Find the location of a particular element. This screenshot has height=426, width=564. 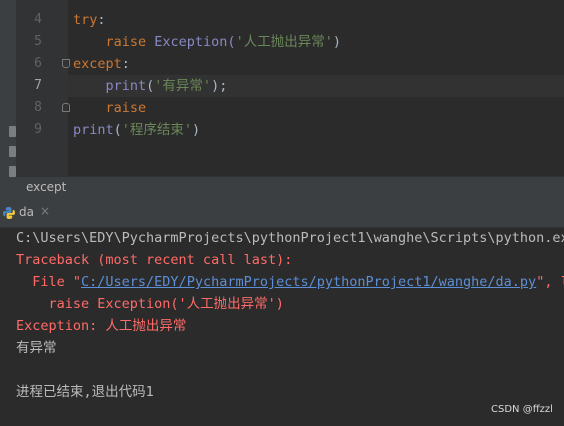

traceback-header: Traceback (most recent call last): is located at coordinates (154, 260).